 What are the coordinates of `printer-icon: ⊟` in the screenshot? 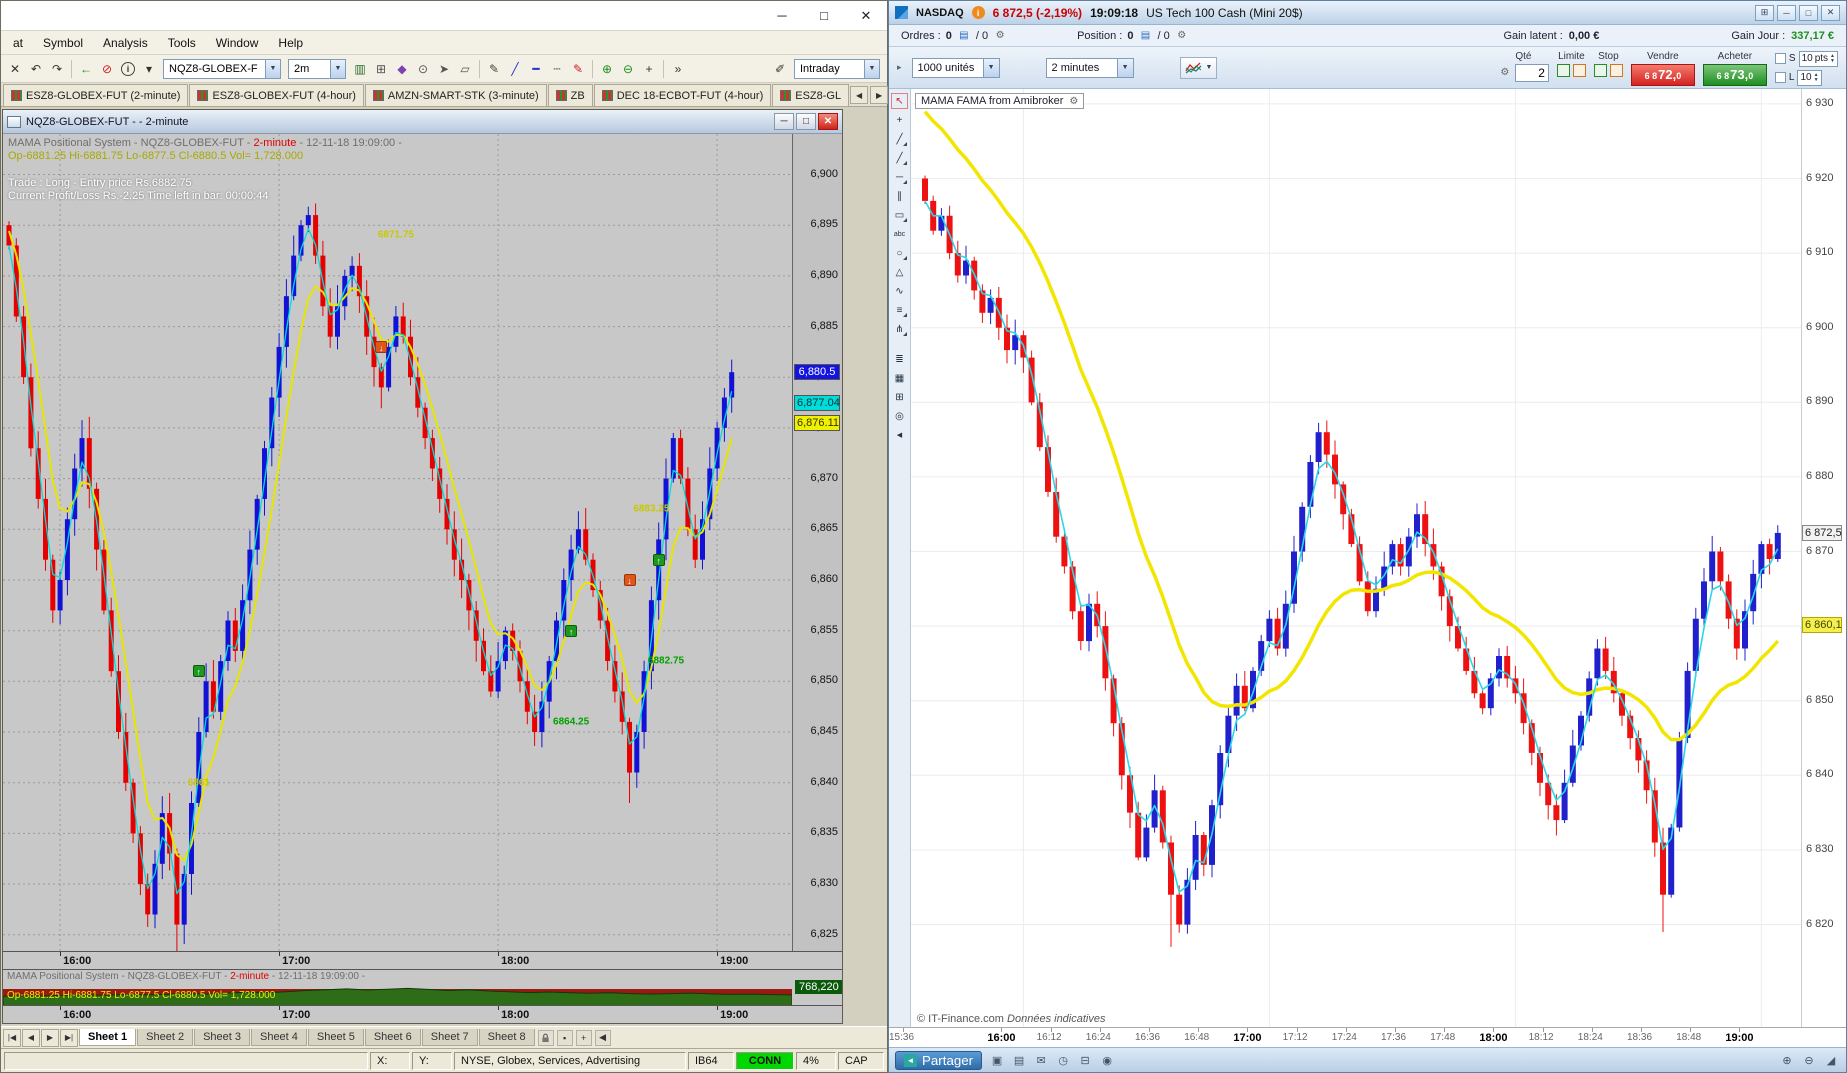 It's located at (1085, 1060).